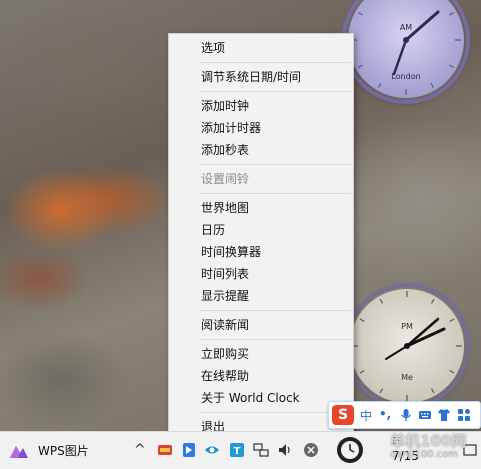 The image size is (481, 469). Describe the element at coordinates (464, 415) in the screenshot. I see `toolbox-grid-icon` at that location.